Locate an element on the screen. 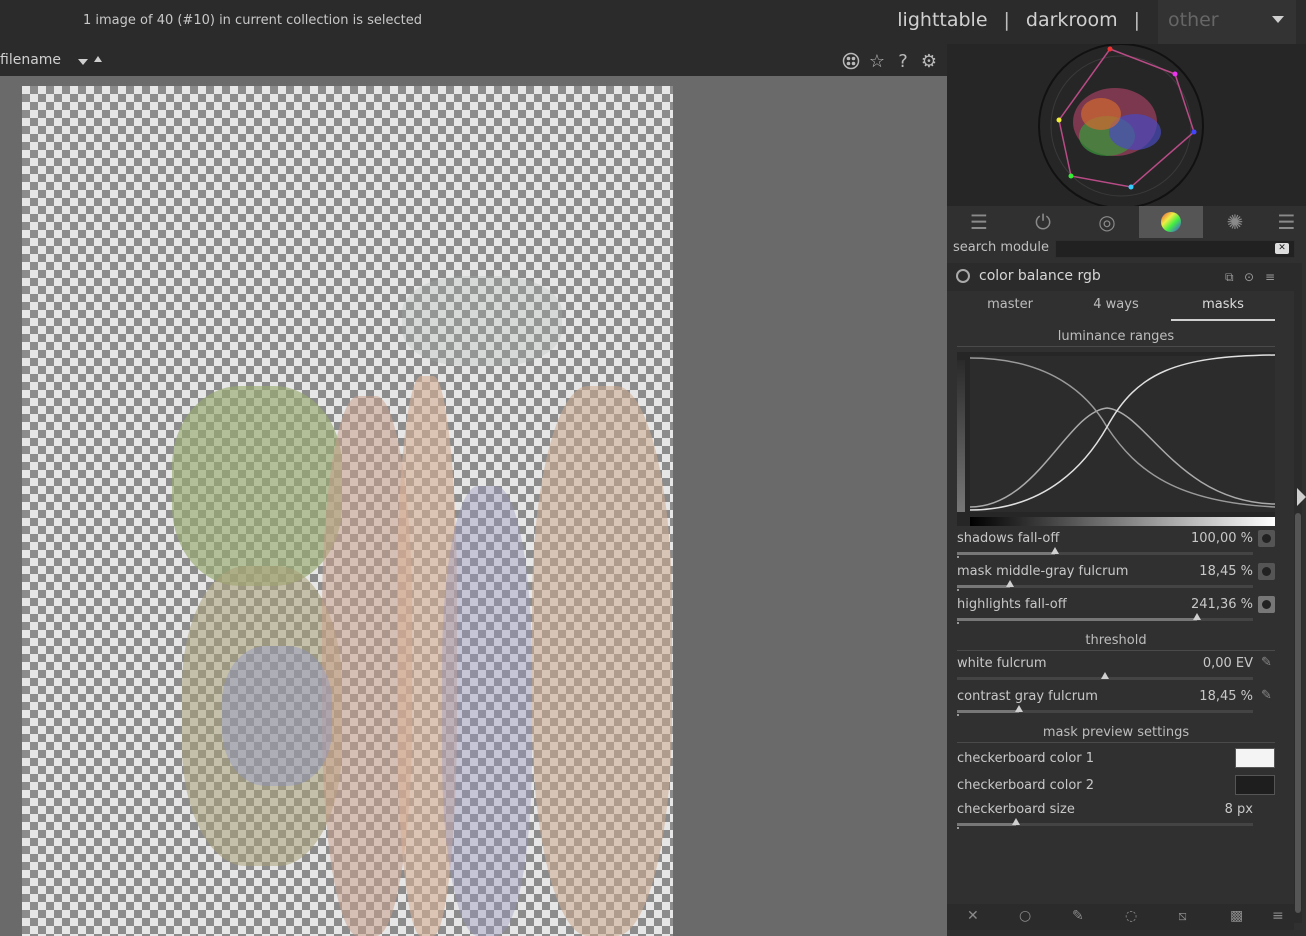 This screenshot has height=936, width=1306. pen-icon: ✎ is located at coordinates (1078, 916).